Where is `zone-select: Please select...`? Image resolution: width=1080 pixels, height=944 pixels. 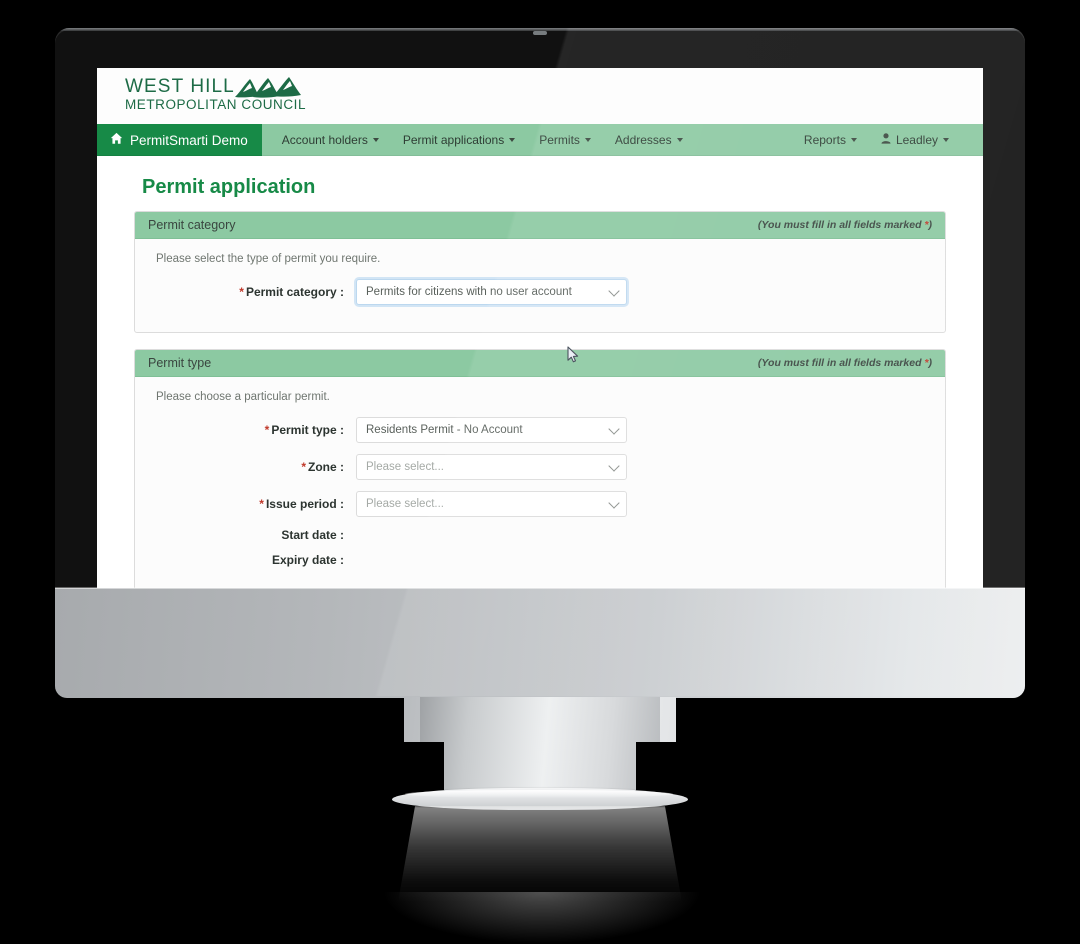 zone-select: Please select... is located at coordinates (491, 467).